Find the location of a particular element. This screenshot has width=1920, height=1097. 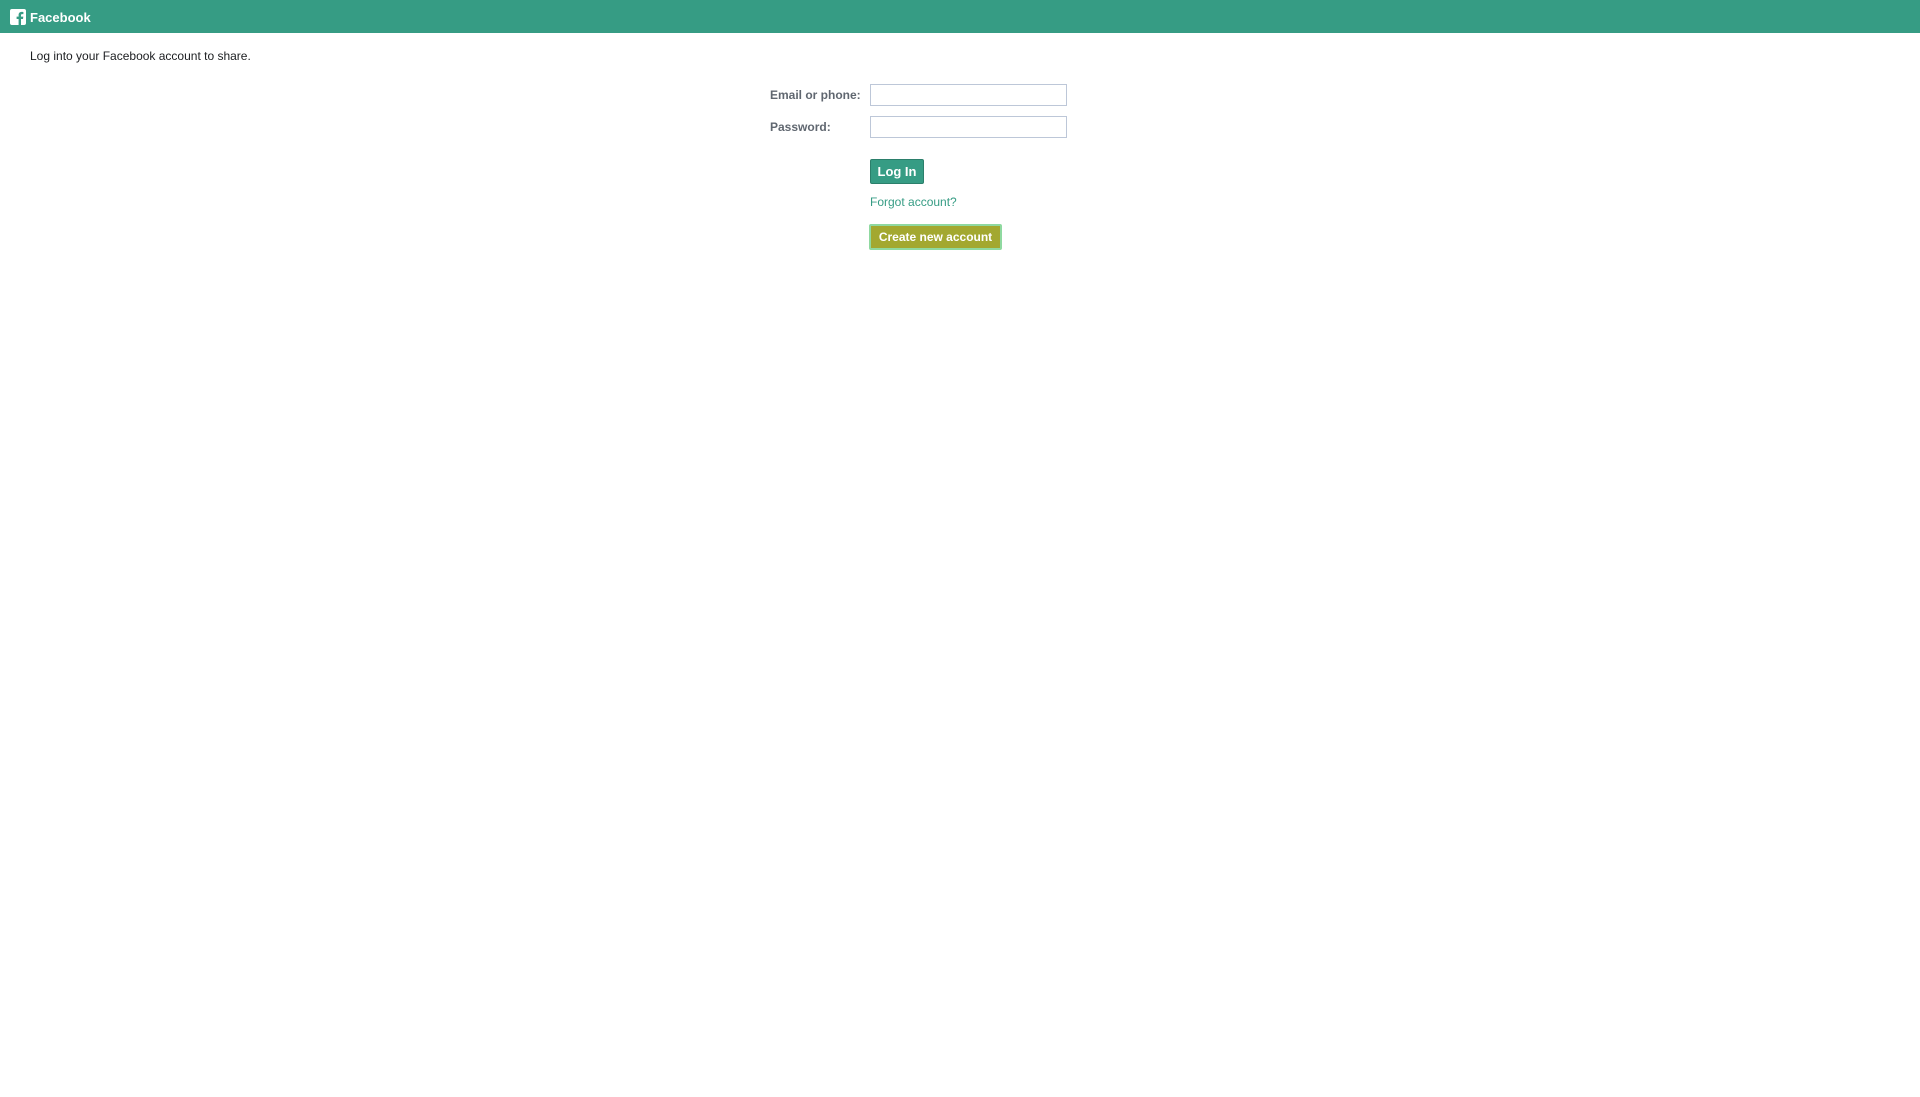

forgot-account-link: Forgot account? is located at coordinates (913, 202).